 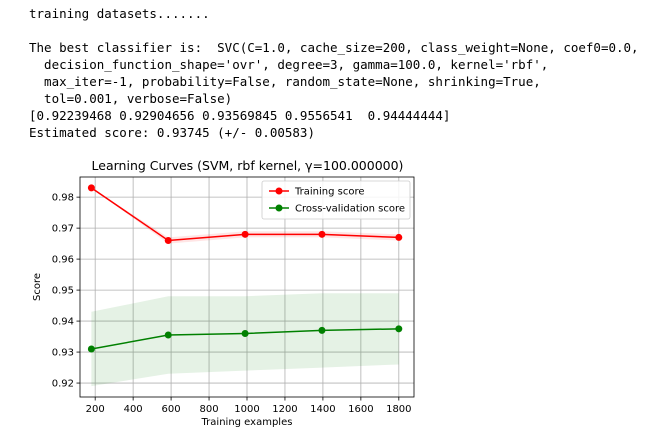 I want to click on legend-label: Cross-validation score, so click(x=350, y=209).